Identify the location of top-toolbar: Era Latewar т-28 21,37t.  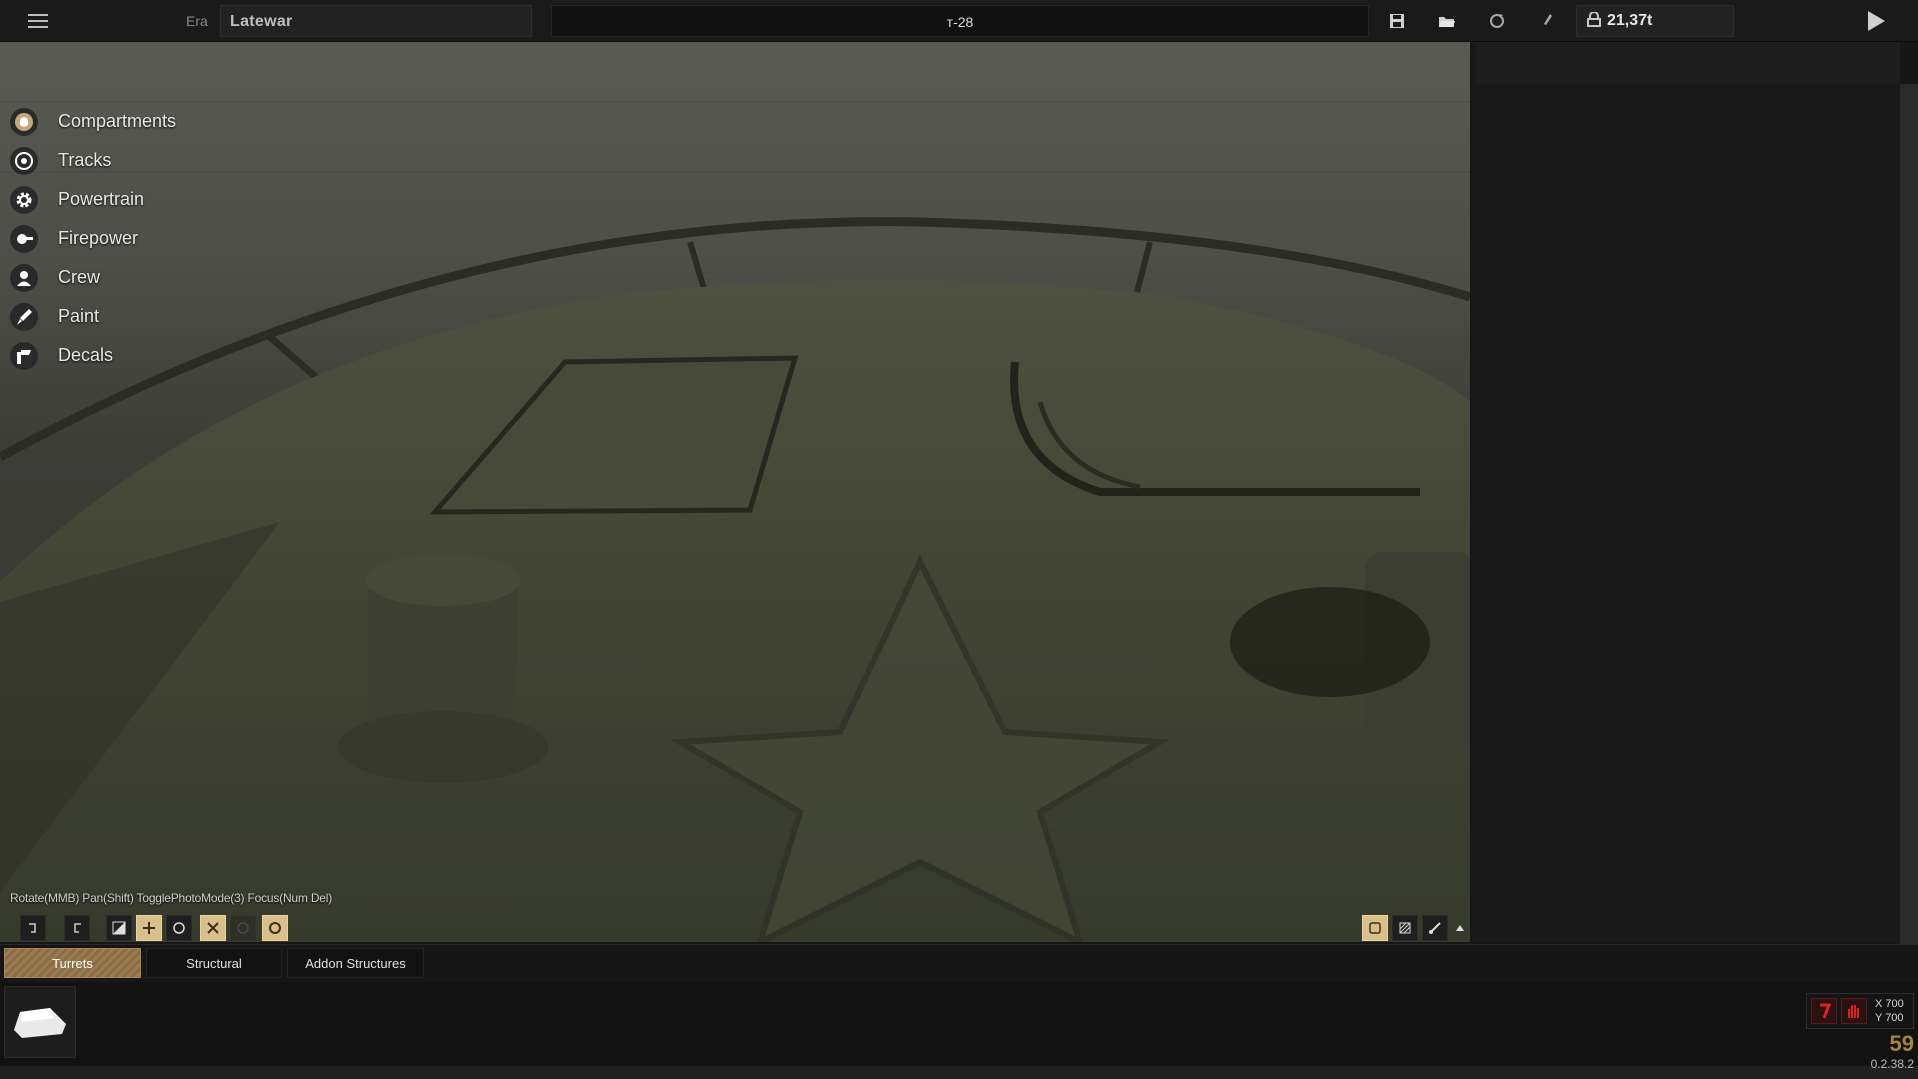
(959, 21).